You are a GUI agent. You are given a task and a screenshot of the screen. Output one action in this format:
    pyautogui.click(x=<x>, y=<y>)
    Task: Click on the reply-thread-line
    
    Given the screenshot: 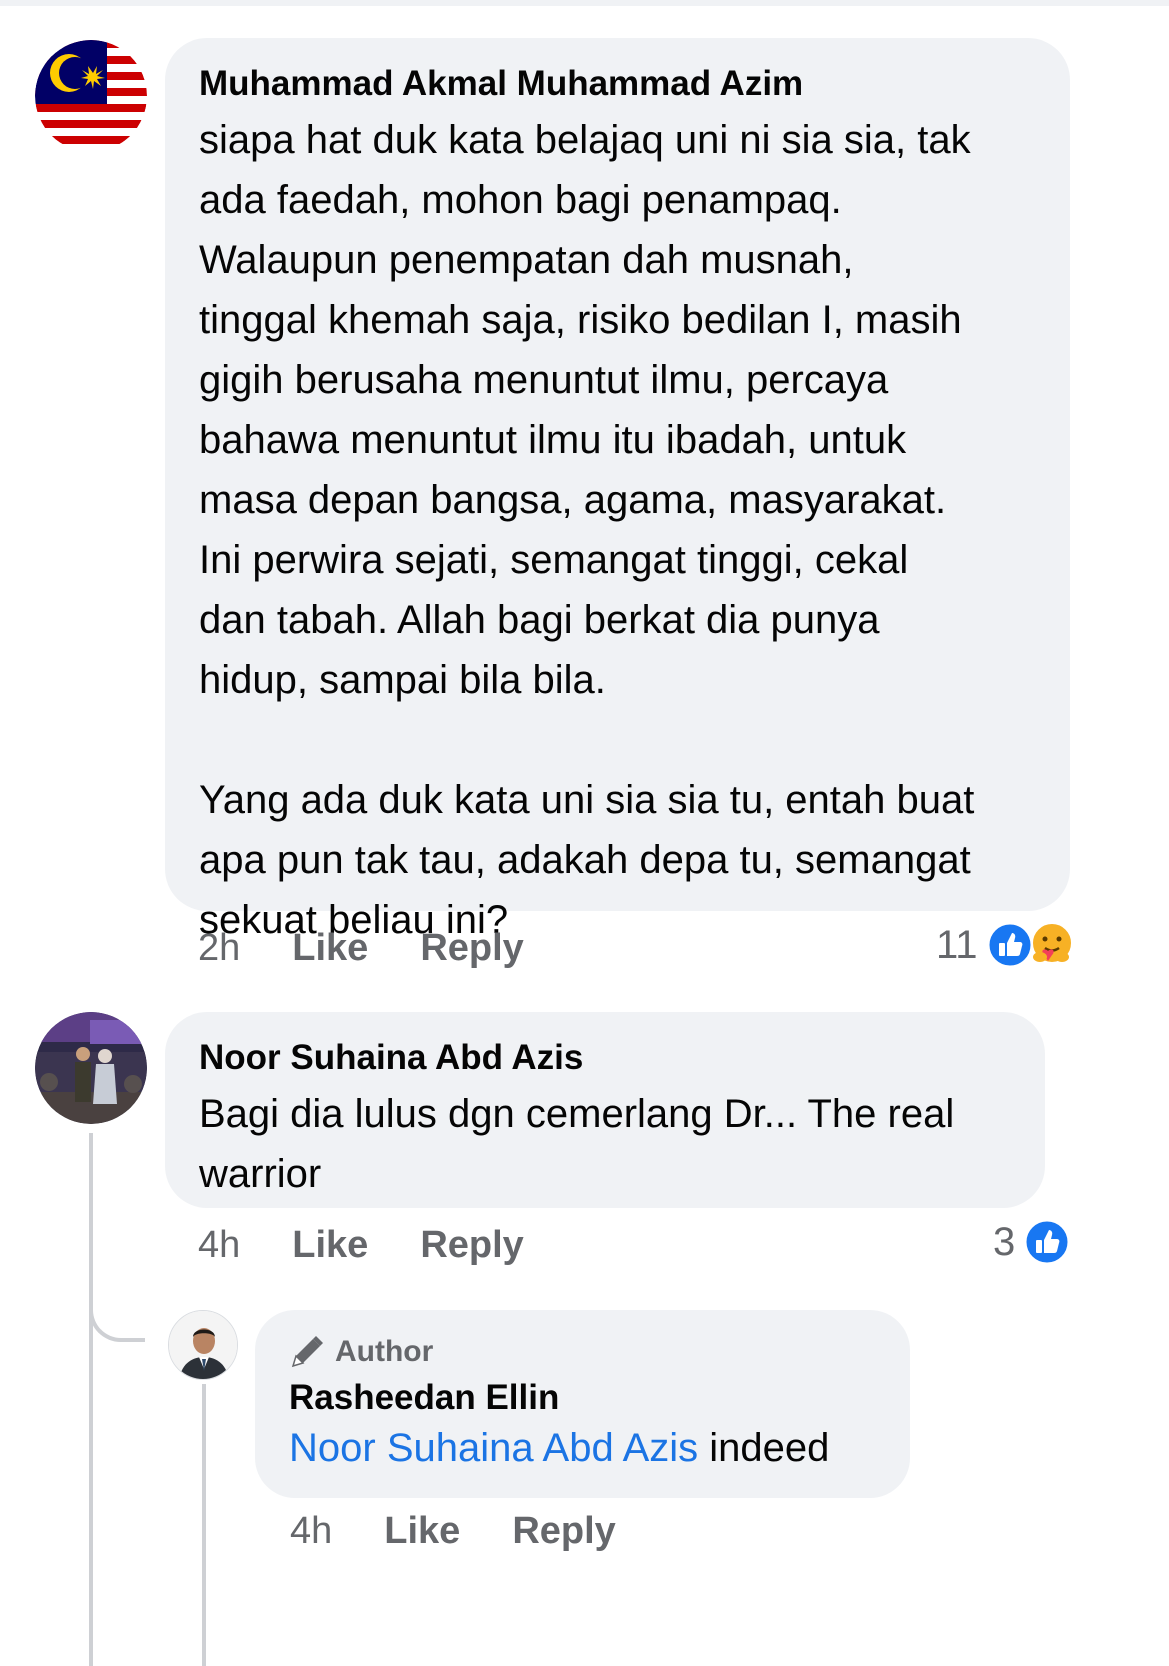 What is the action you would take?
    pyautogui.click(x=204, y=1525)
    